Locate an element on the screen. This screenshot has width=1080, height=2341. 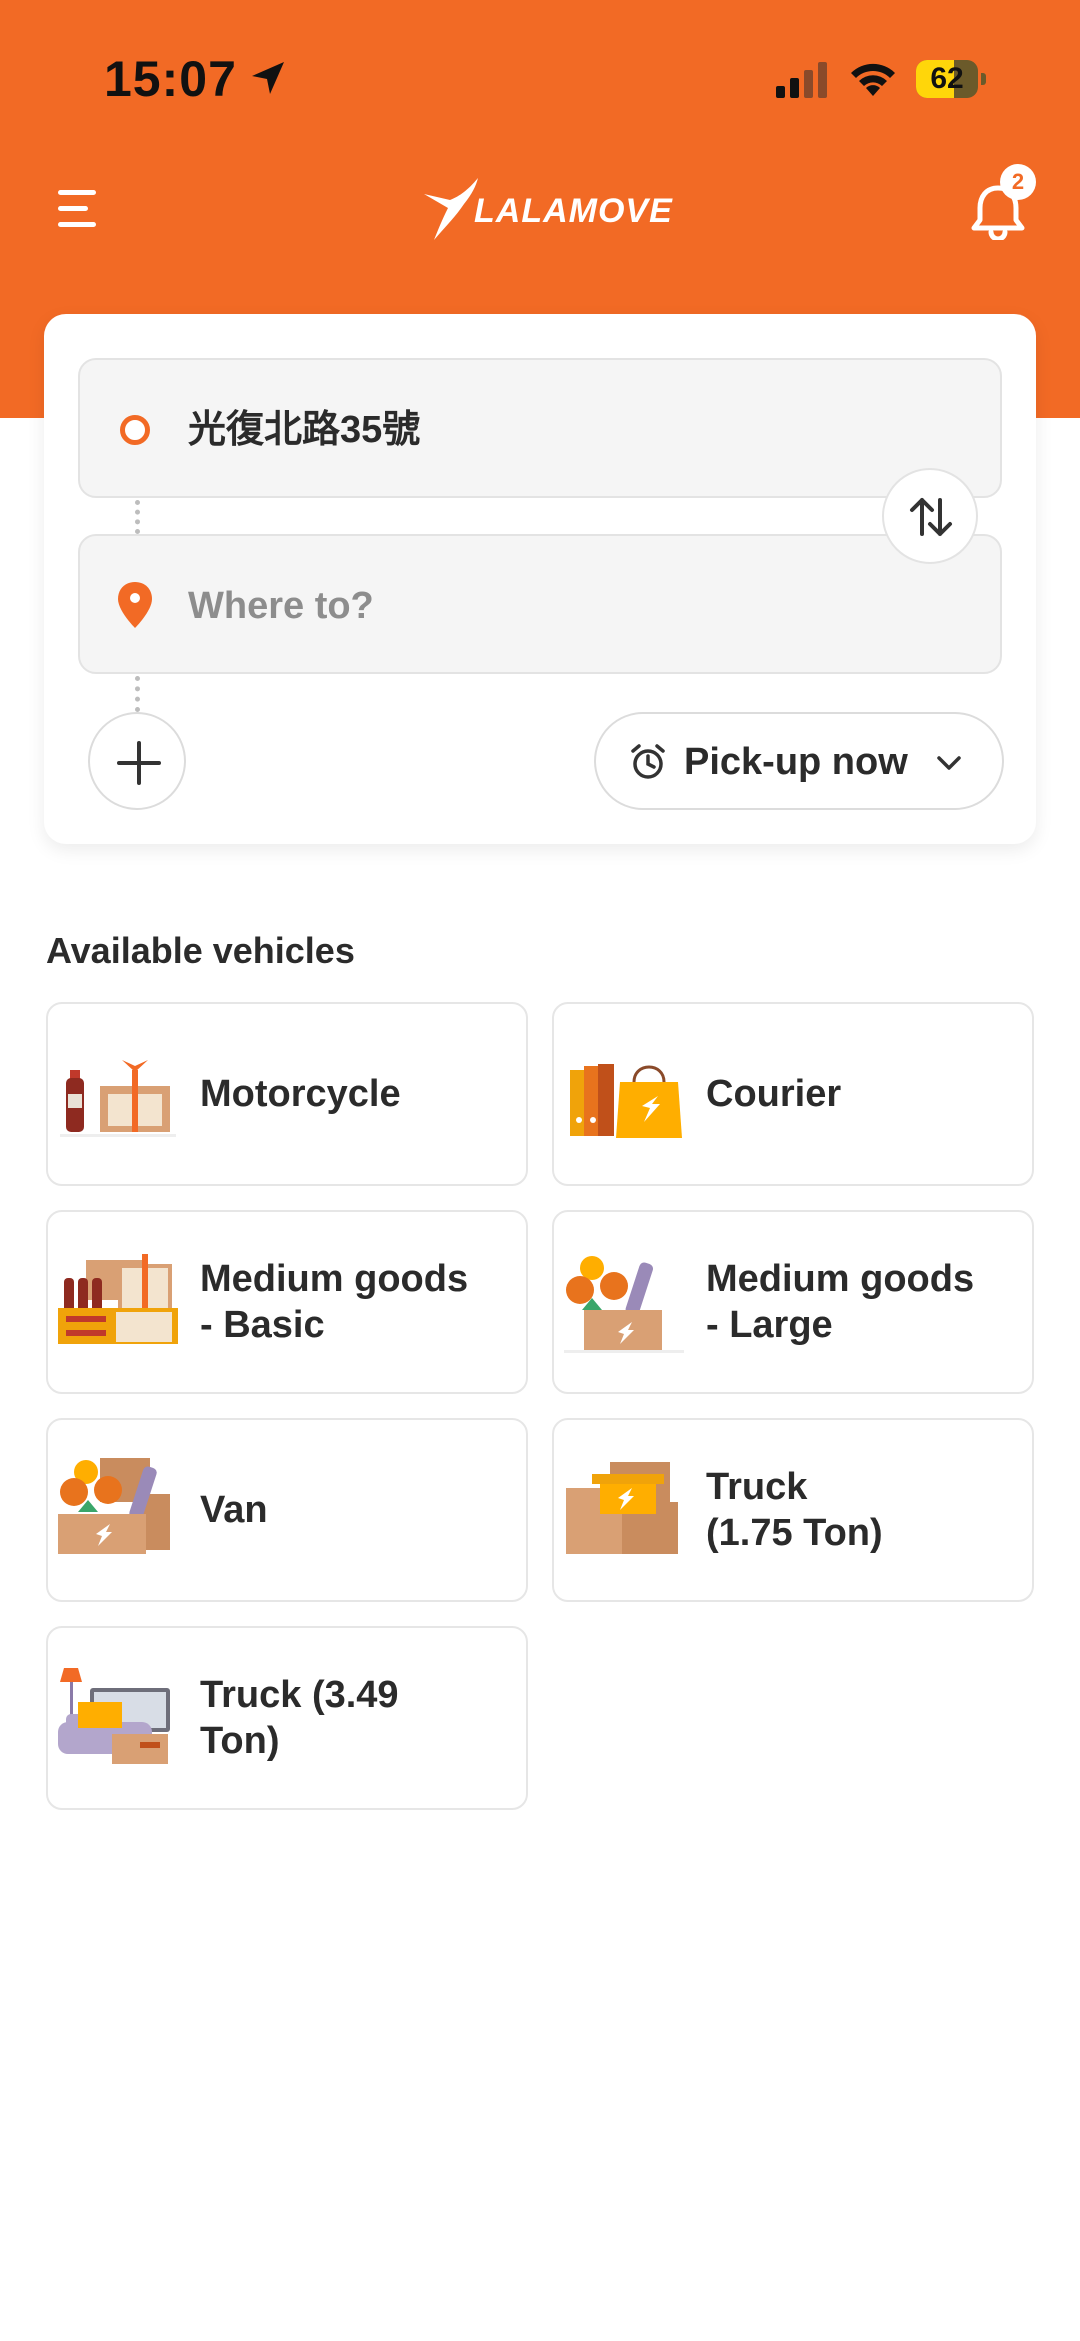
swap-arrows-icon is located at coordinates (931, 517).